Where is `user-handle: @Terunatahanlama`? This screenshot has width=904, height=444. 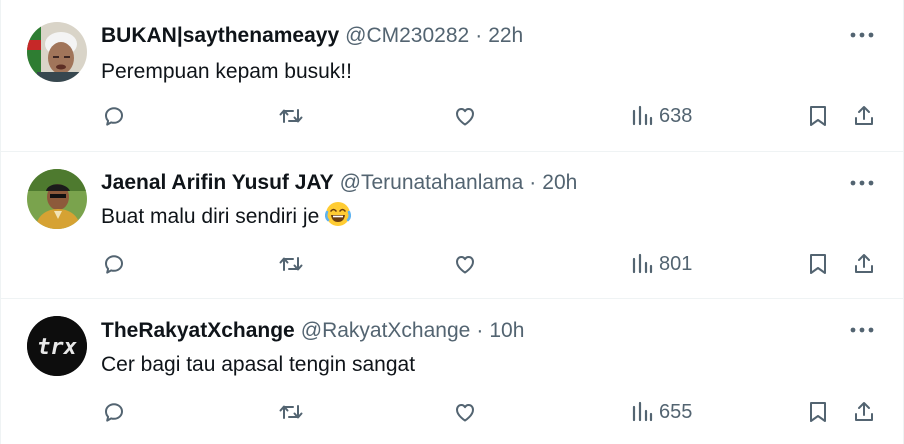 user-handle: @Terunatahanlama is located at coordinates (432, 183).